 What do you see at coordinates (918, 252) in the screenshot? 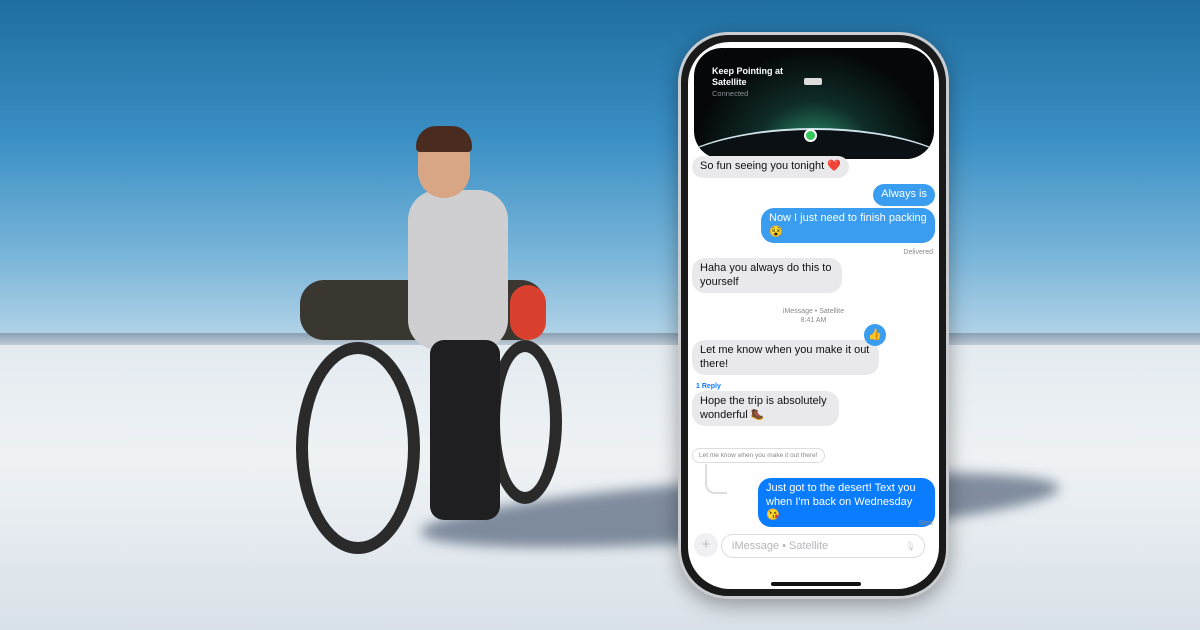
I see `delivered-status: Delivered` at bounding box center [918, 252].